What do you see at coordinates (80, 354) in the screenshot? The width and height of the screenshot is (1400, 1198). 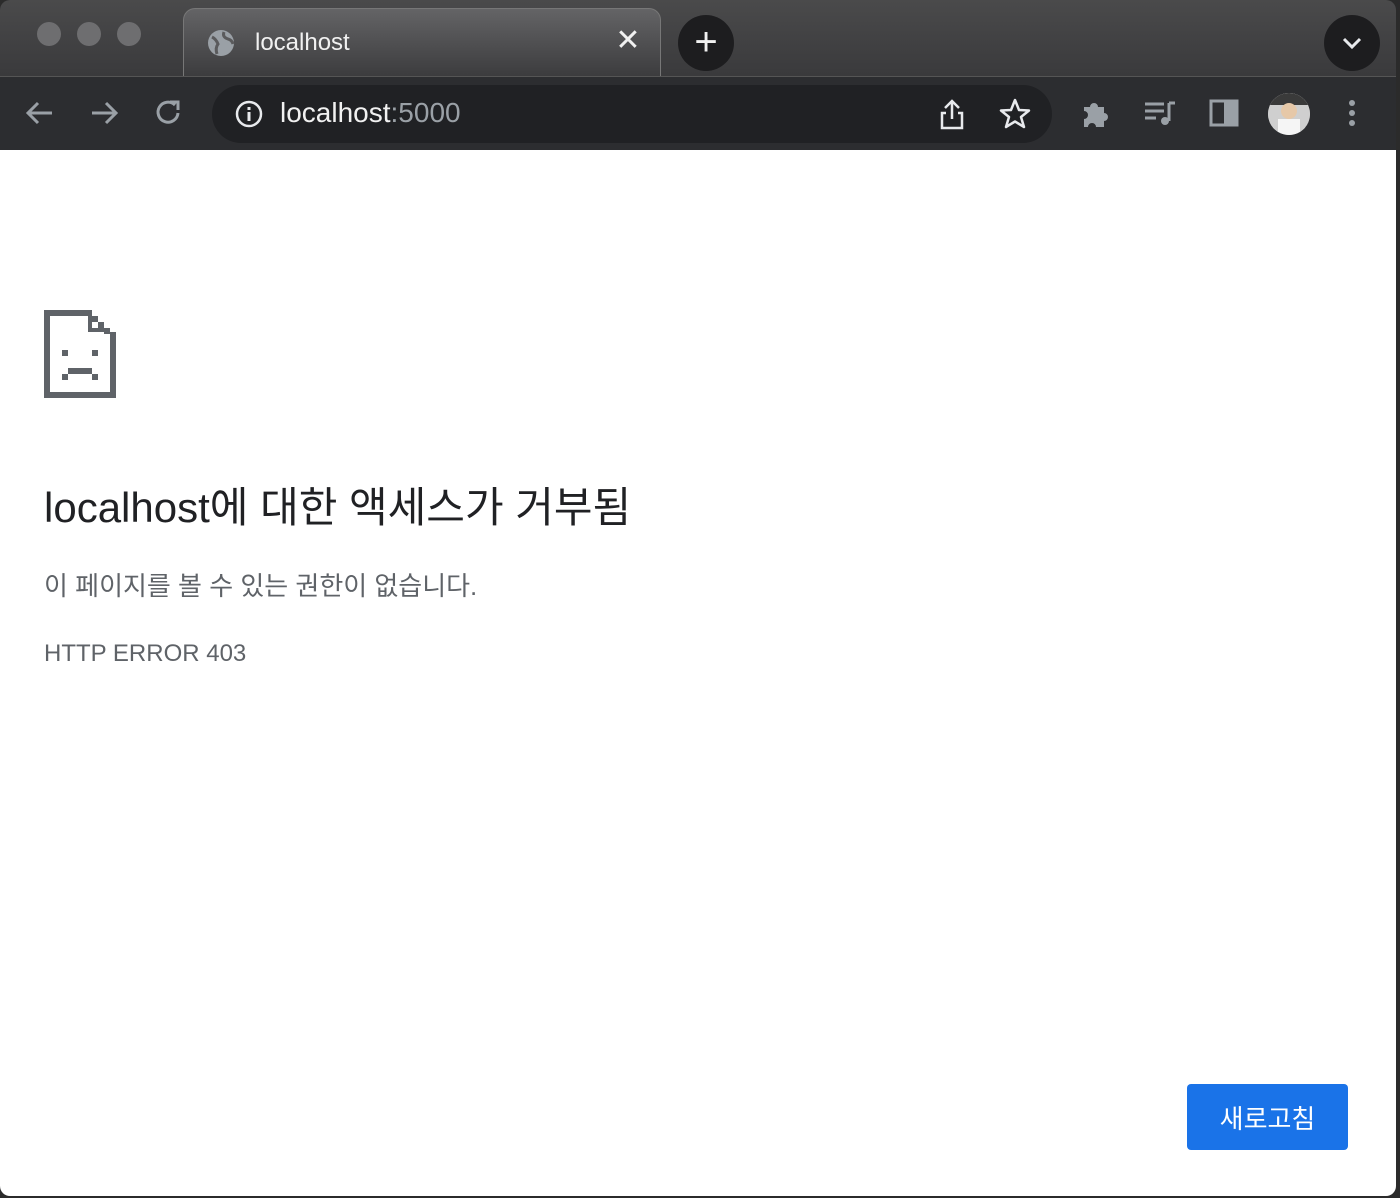 I see `sad-page-icon` at bounding box center [80, 354].